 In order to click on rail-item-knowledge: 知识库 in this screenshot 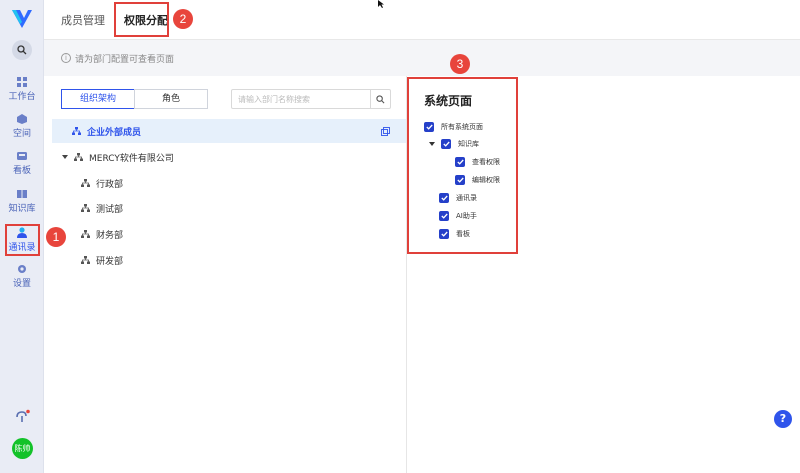, I will do `click(22, 201)`.